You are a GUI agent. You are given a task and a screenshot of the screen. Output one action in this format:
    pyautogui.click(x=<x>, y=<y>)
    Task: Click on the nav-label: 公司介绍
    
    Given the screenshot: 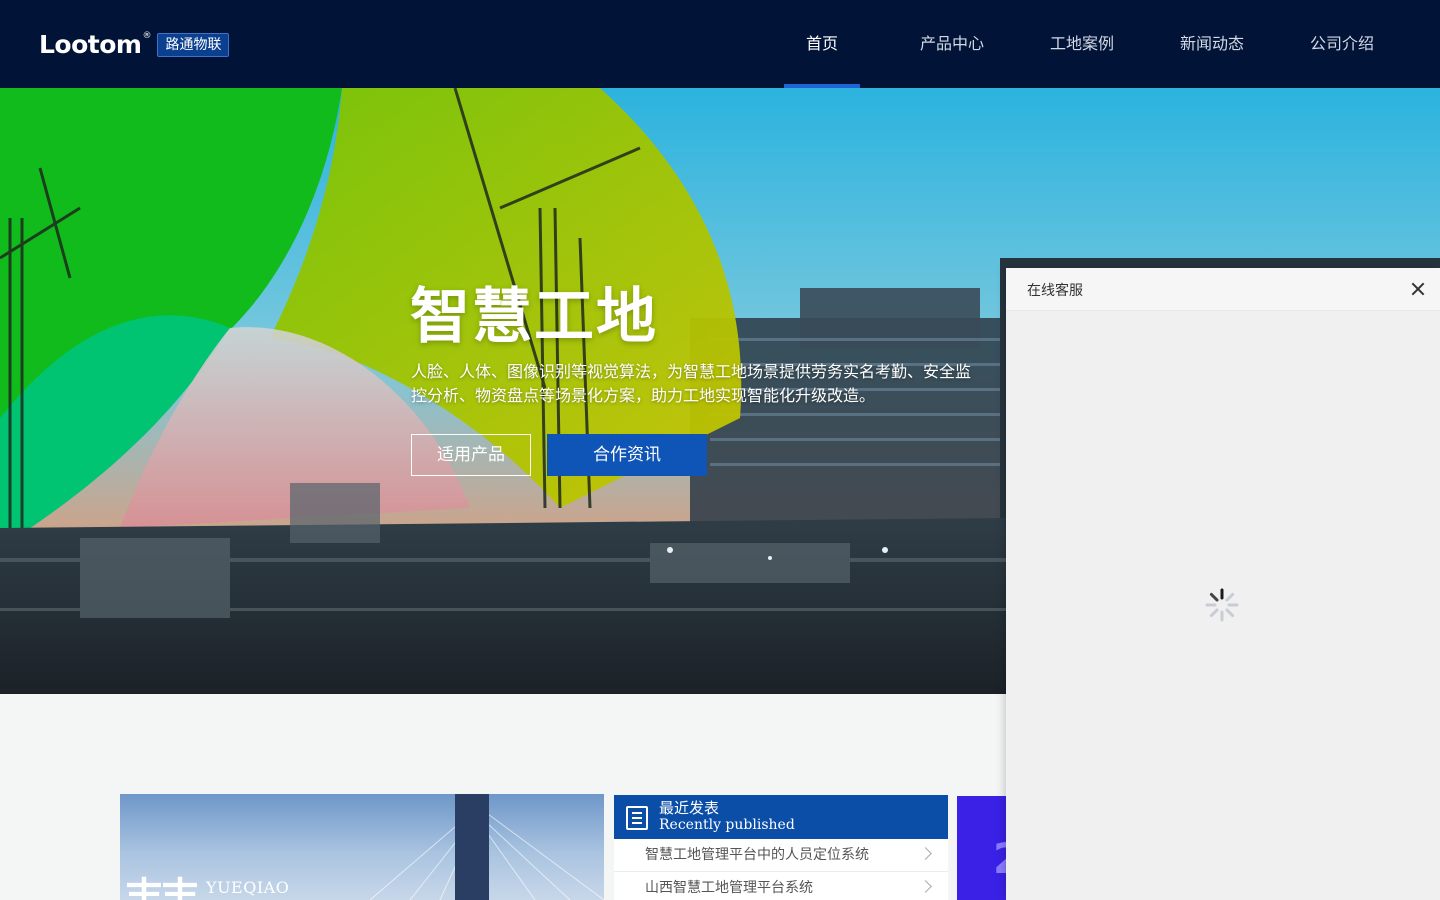 What is the action you would take?
    pyautogui.click(x=1341, y=43)
    